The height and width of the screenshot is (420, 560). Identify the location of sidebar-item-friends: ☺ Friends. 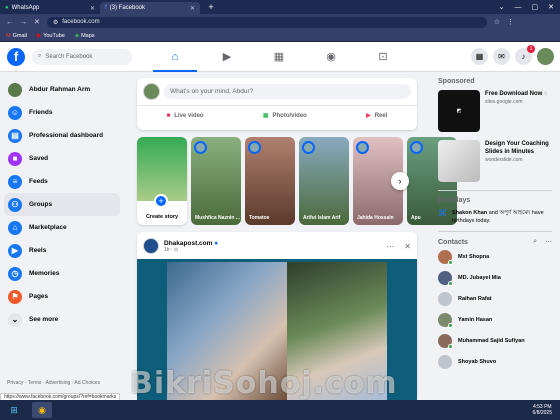
(65, 112).